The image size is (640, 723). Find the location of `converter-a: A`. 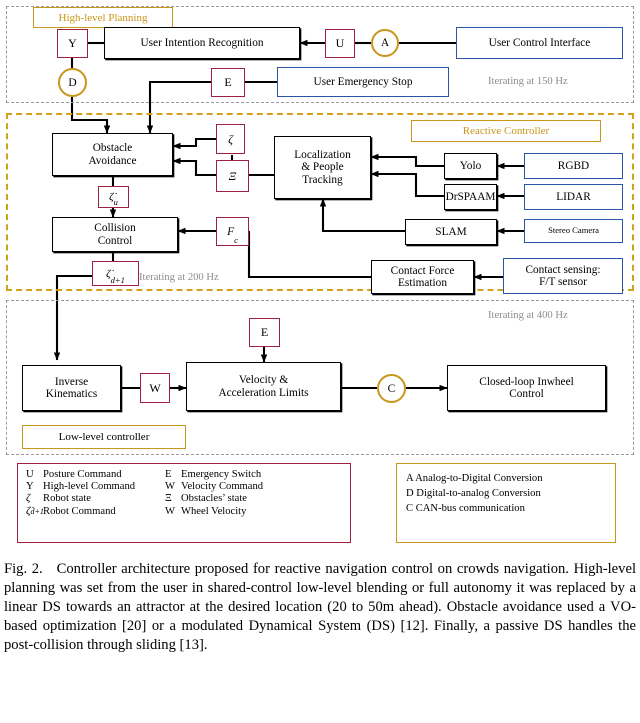

converter-a: A is located at coordinates (385, 43).